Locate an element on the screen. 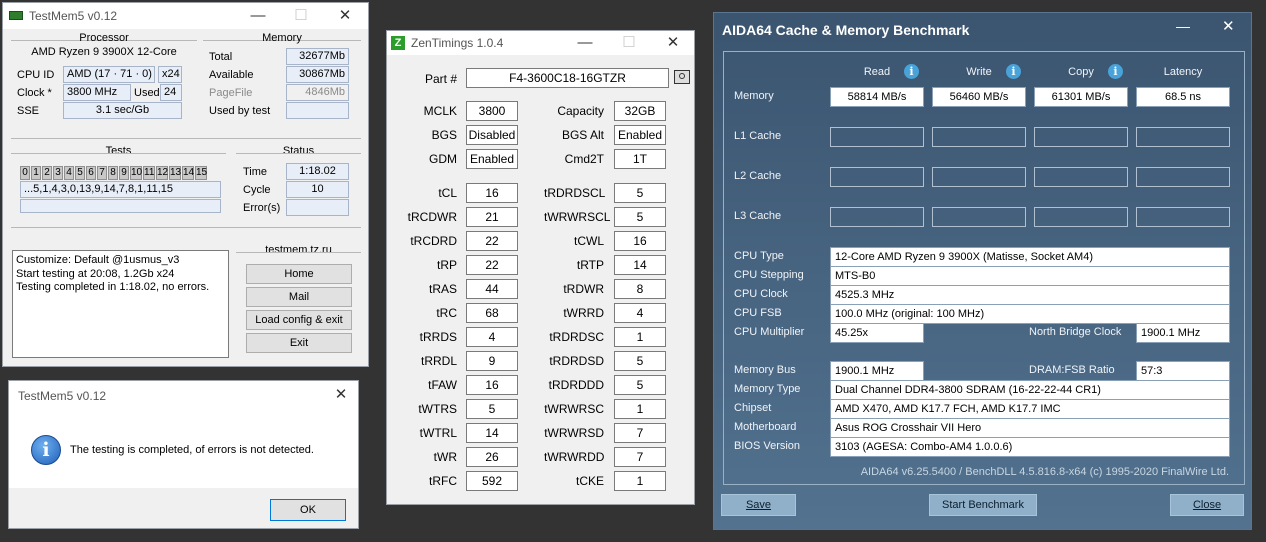 The image size is (1266, 542). timing-label: tFAW is located at coordinates (442, 385).